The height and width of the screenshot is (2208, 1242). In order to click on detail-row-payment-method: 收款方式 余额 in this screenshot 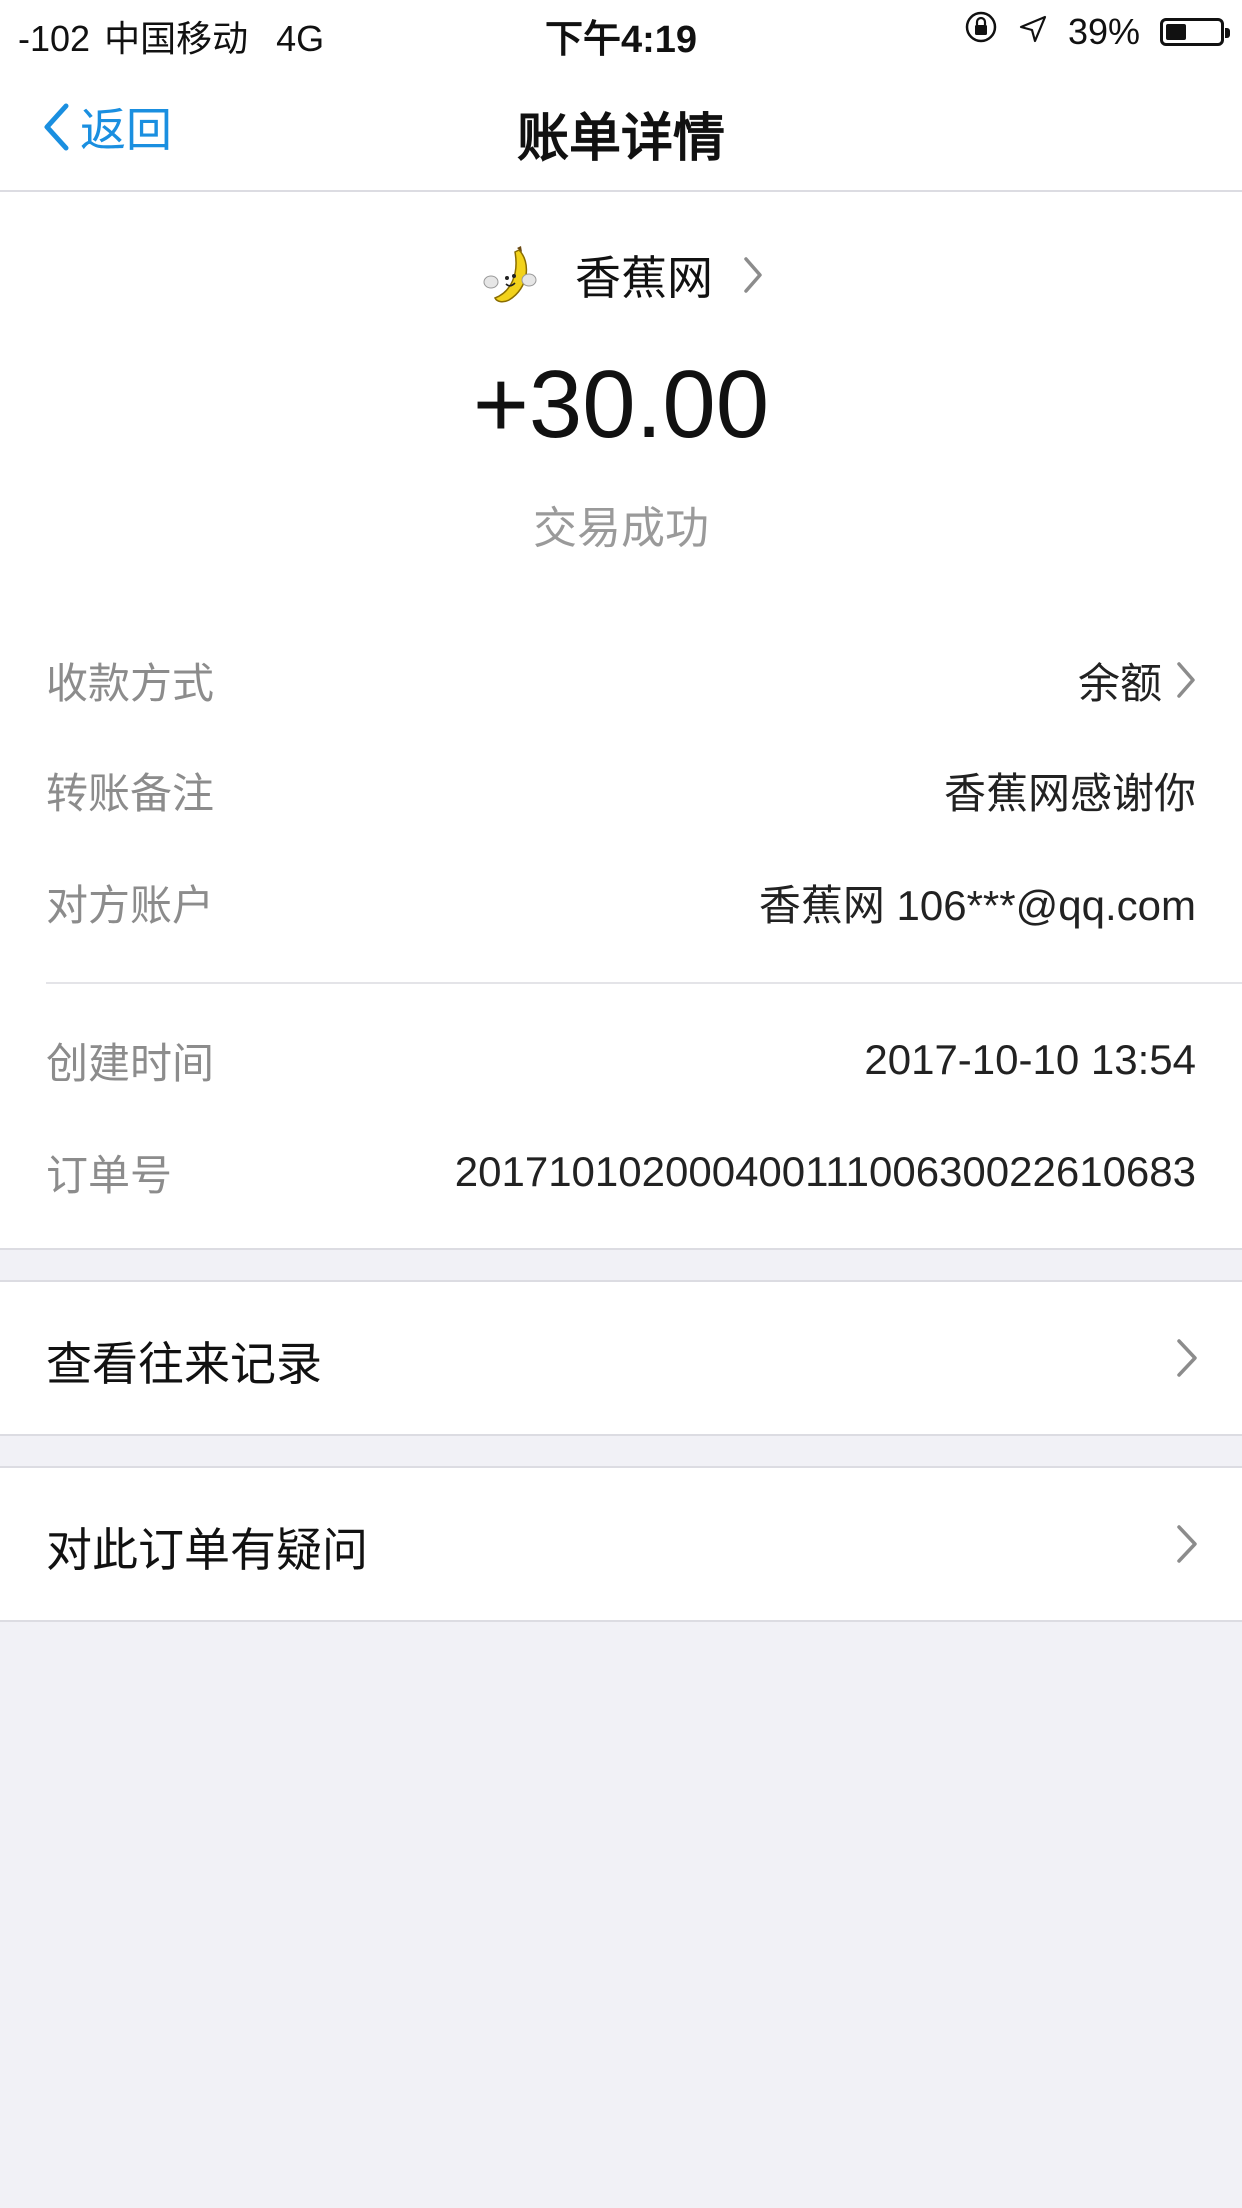, I will do `click(621, 680)`.